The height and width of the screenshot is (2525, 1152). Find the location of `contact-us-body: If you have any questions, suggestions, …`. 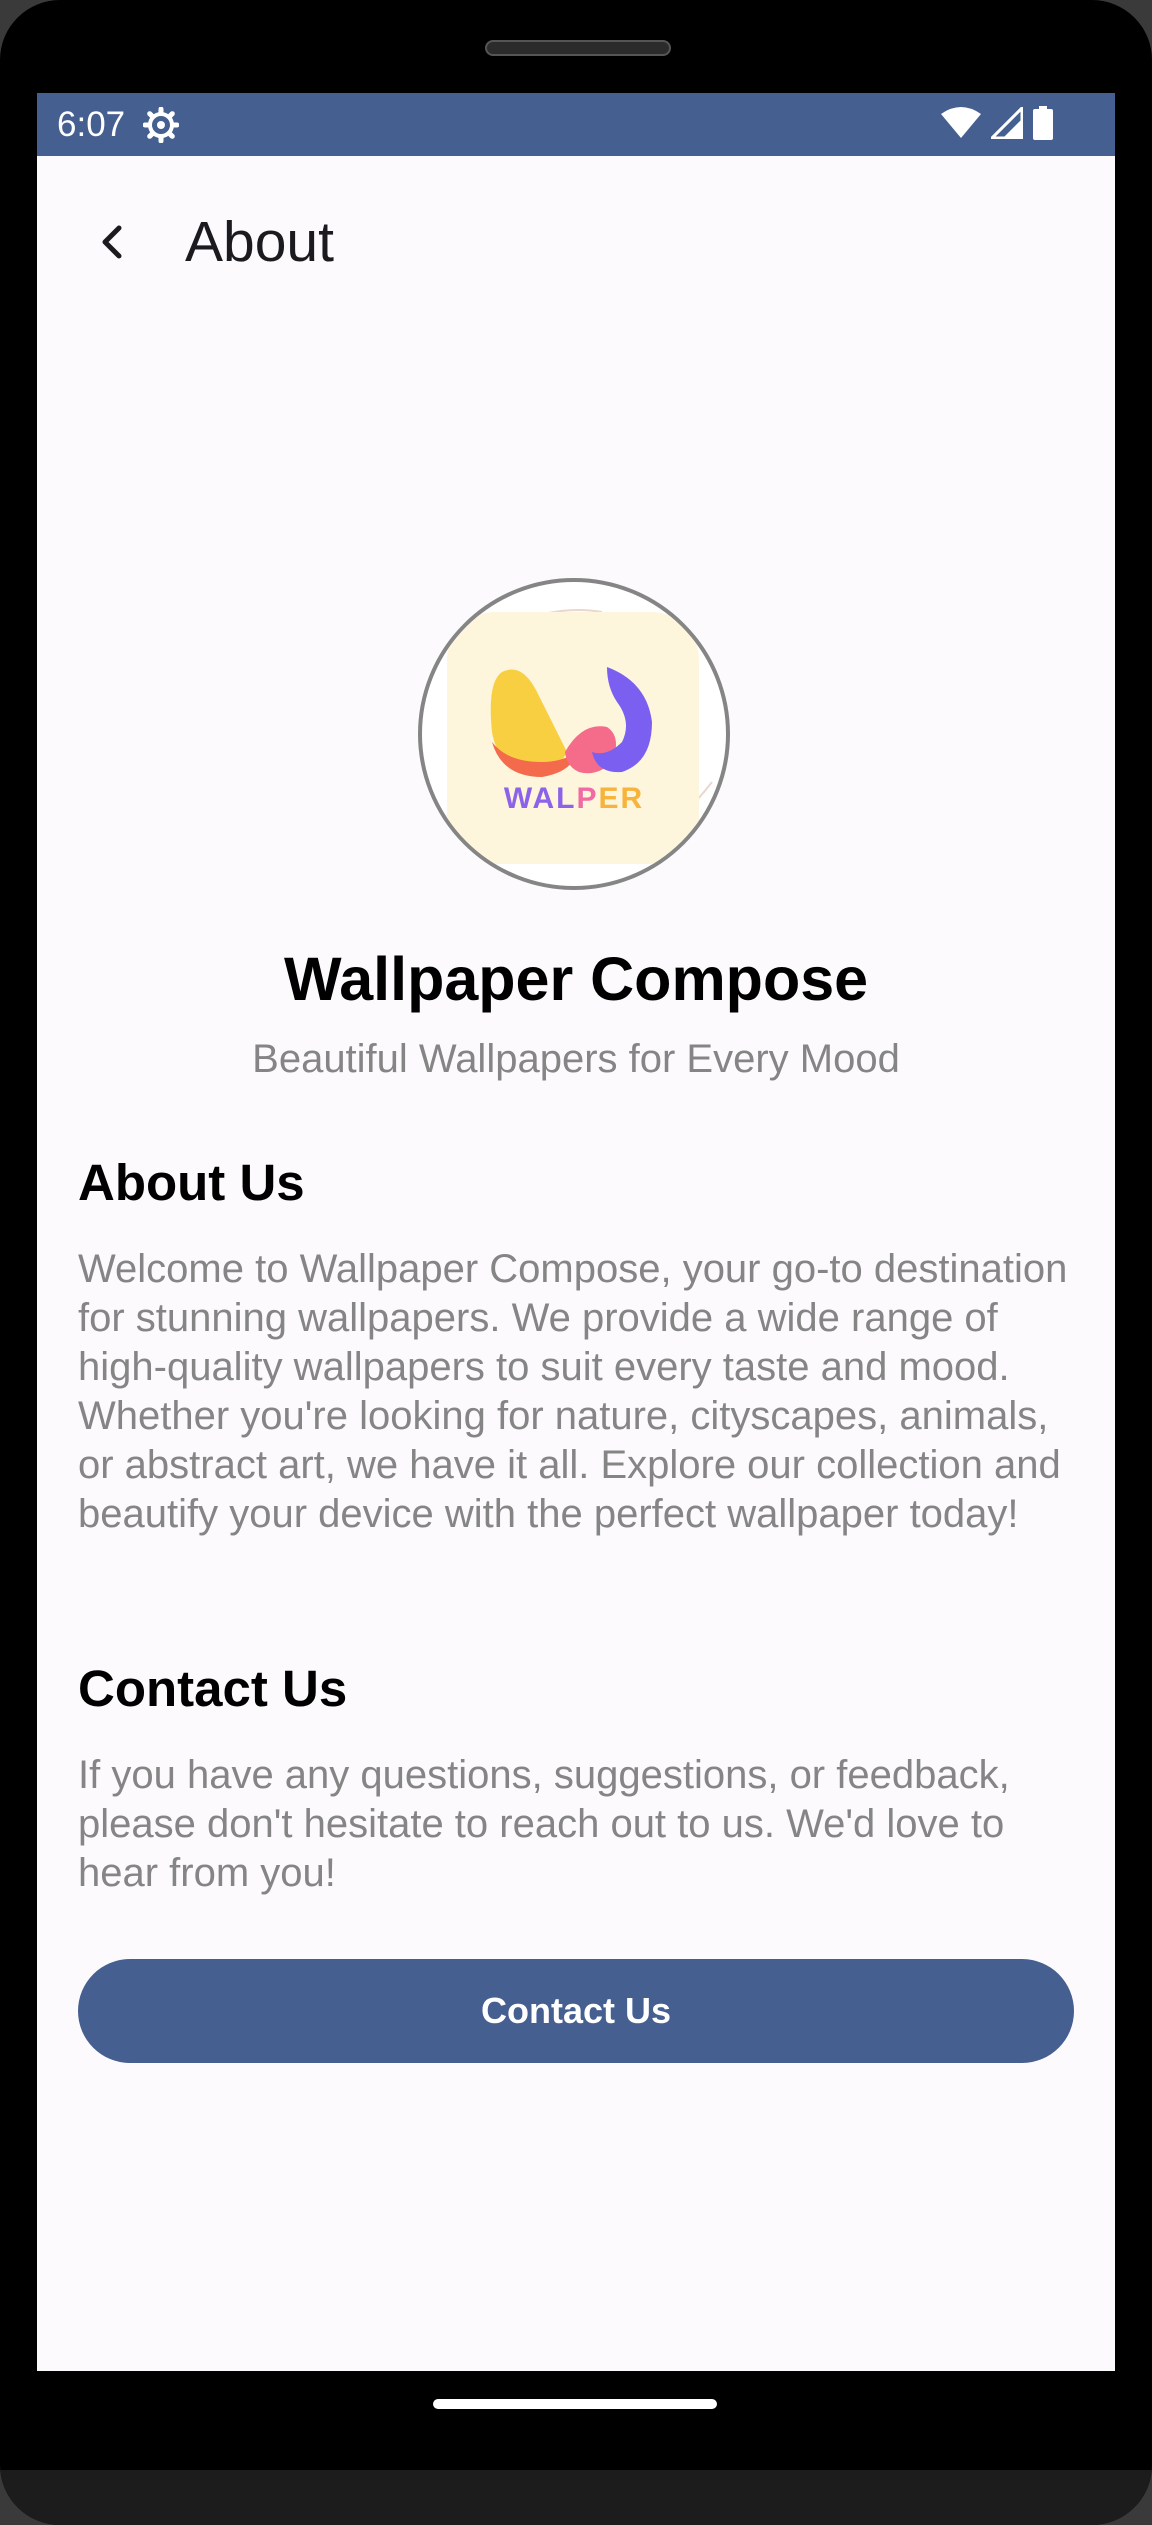

contact-us-body: If you have any questions, suggestions, … is located at coordinates (544, 1824).